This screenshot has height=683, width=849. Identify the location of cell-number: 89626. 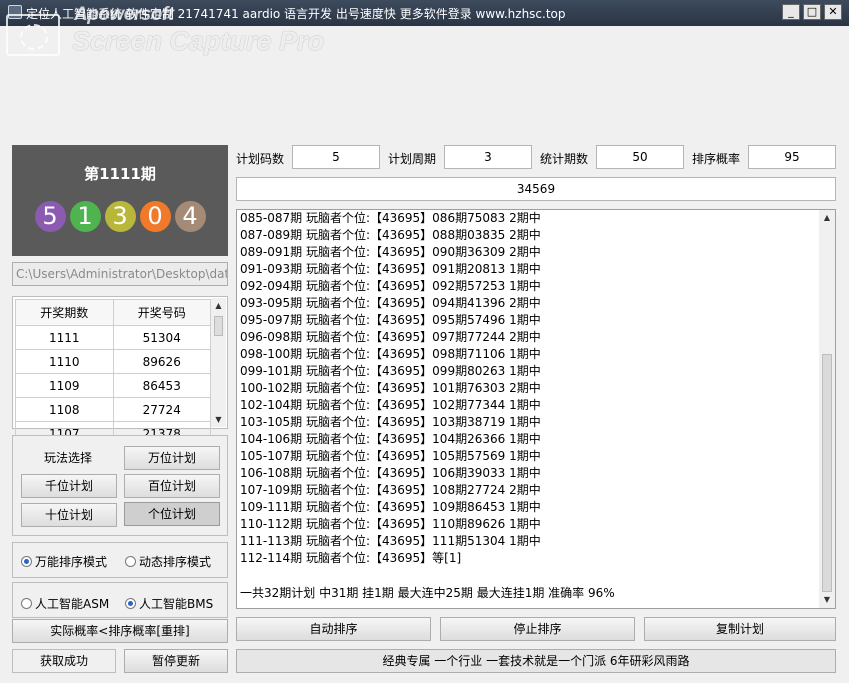
(161, 361).